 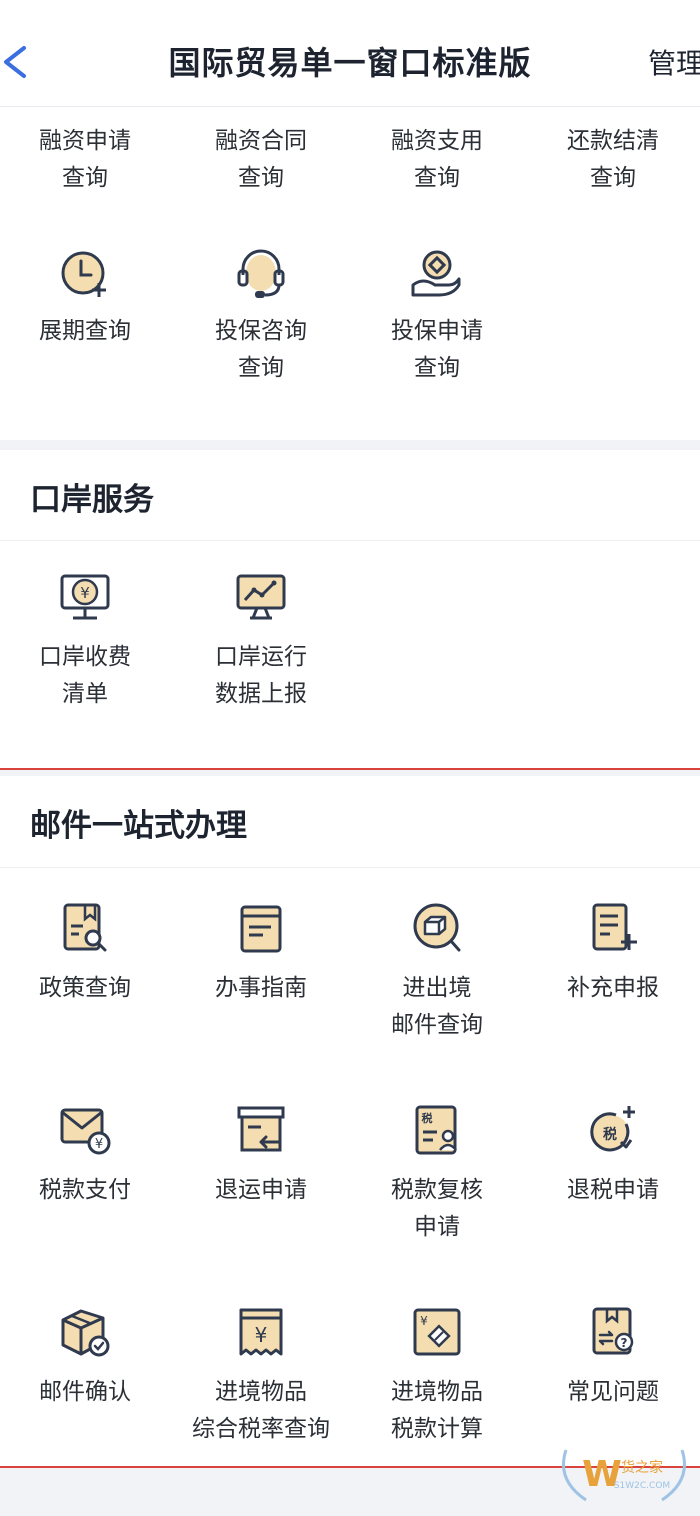 I want to click on document-add-icon, so click(x=614, y=927).